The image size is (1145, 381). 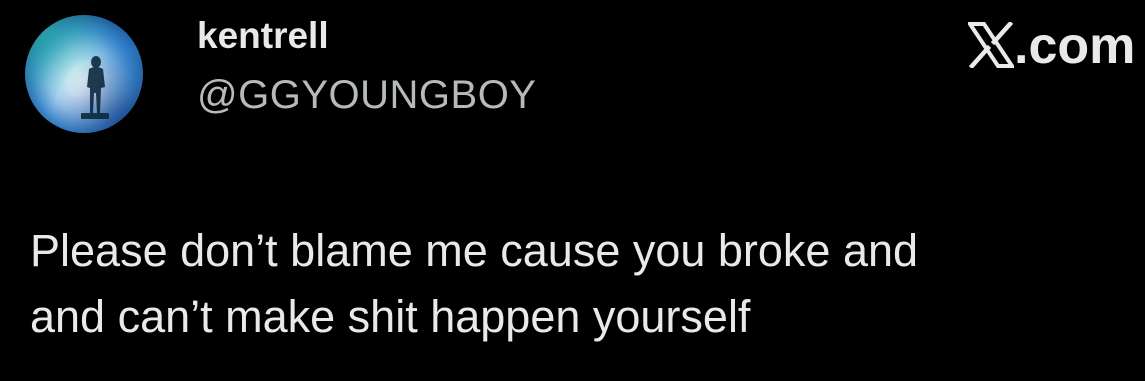 What do you see at coordinates (991, 45) in the screenshot?
I see `x-logo-icon` at bounding box center [991, 45].